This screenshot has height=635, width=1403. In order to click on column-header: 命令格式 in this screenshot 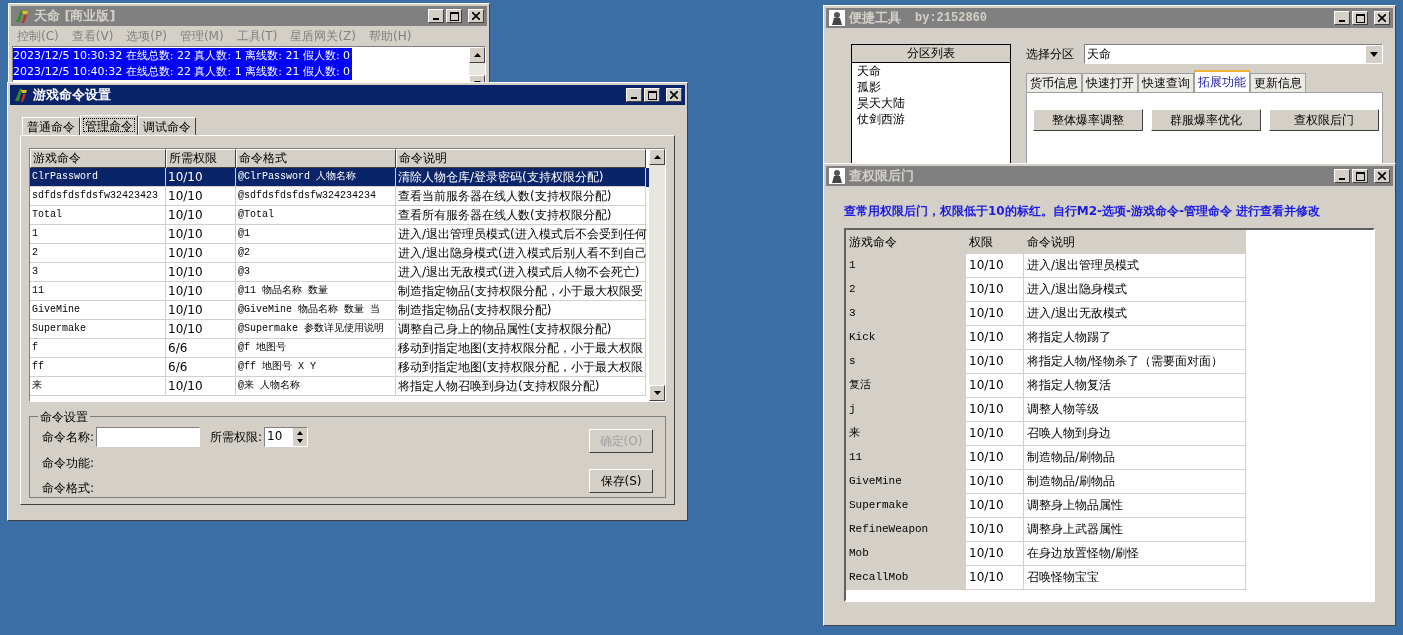, I will do `click(316, 158)`.